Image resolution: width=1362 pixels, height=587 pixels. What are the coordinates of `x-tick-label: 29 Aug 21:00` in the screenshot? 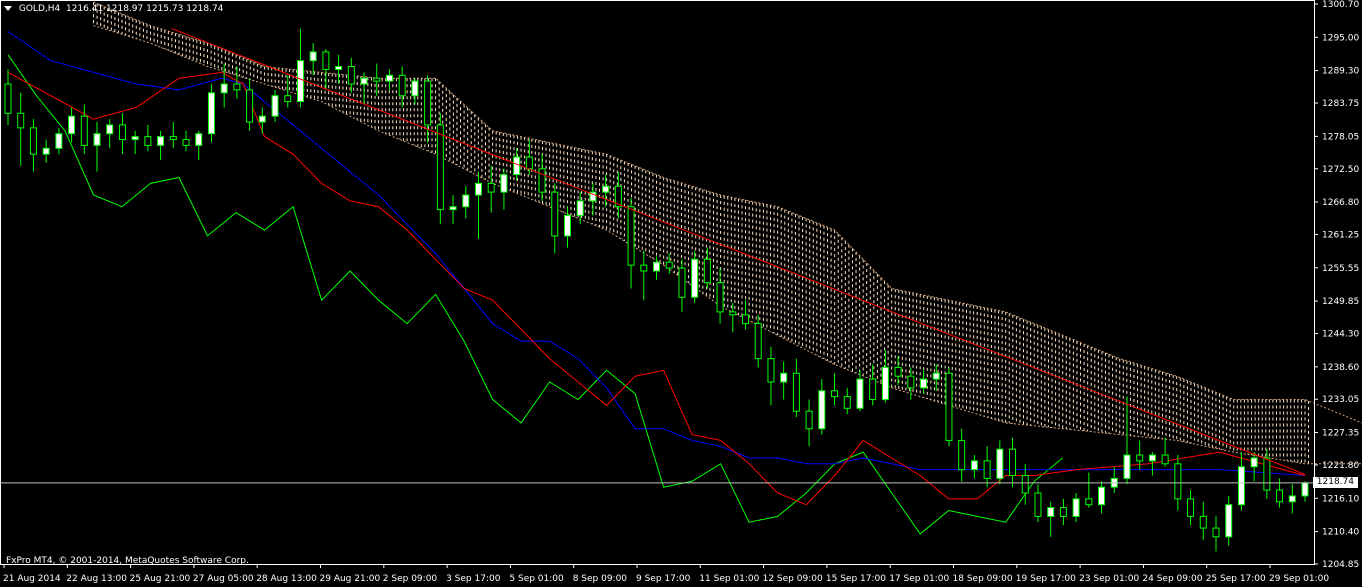 It's located at (350, 579).